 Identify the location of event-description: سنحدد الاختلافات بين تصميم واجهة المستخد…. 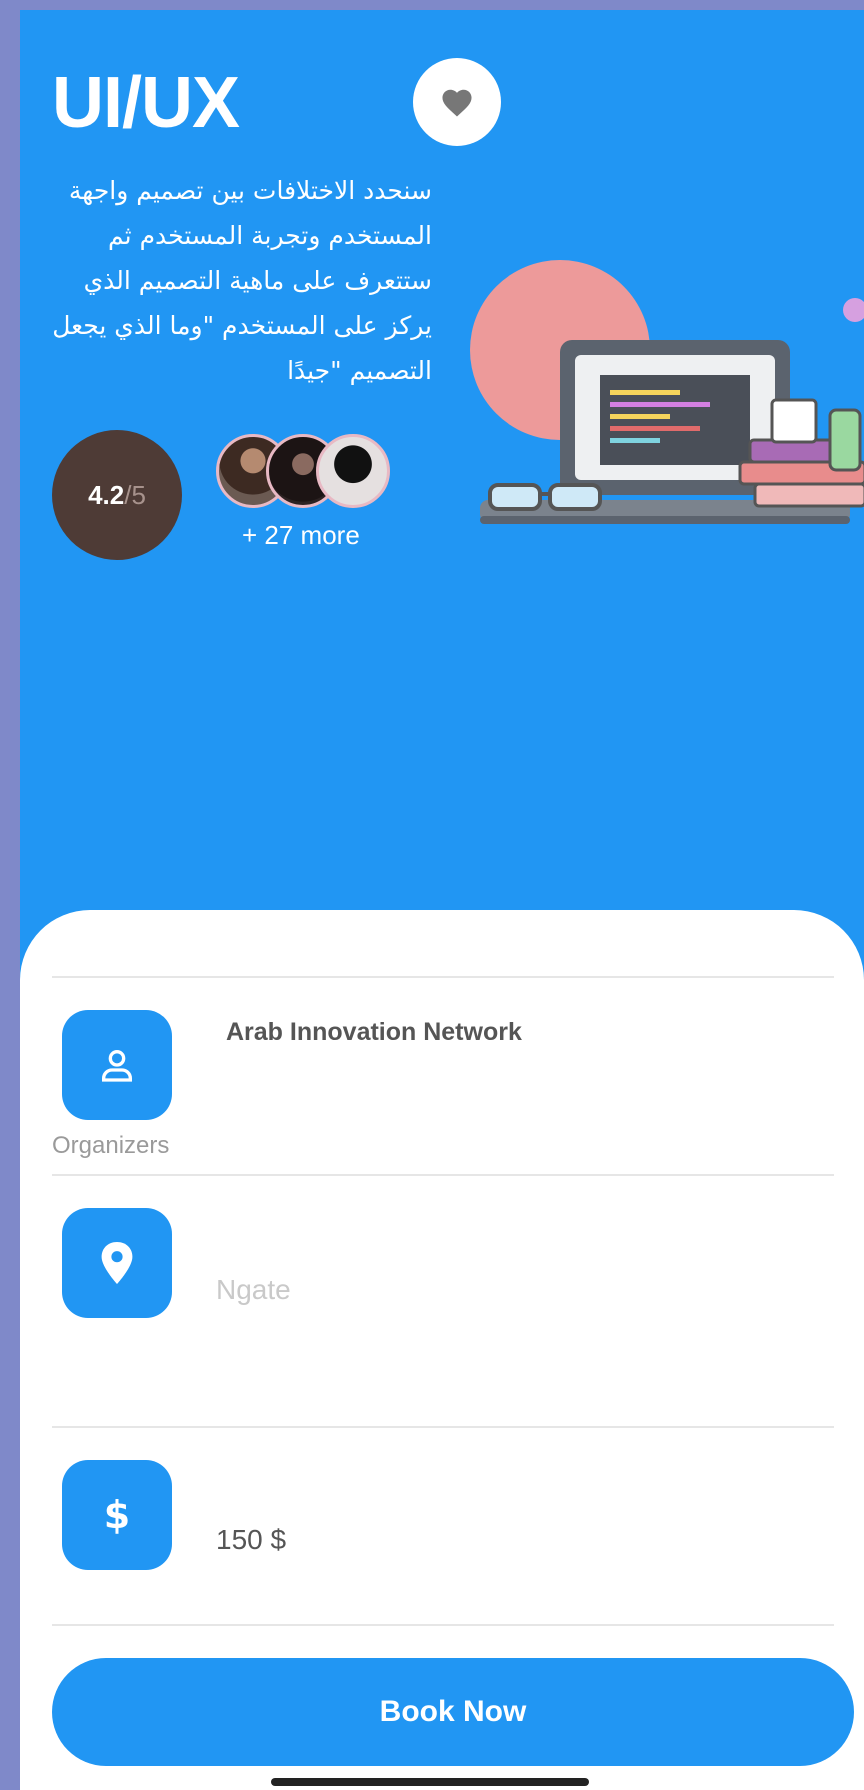
(242, 280).